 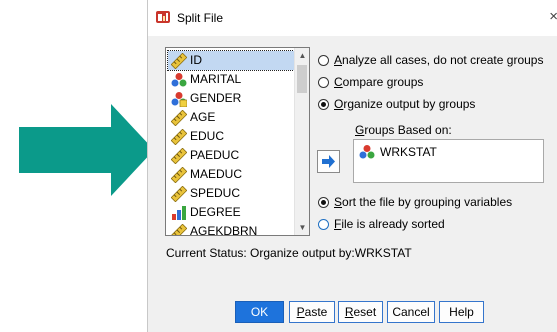 I want to click on variable-name: GENDER, so click(x=216, y=98).